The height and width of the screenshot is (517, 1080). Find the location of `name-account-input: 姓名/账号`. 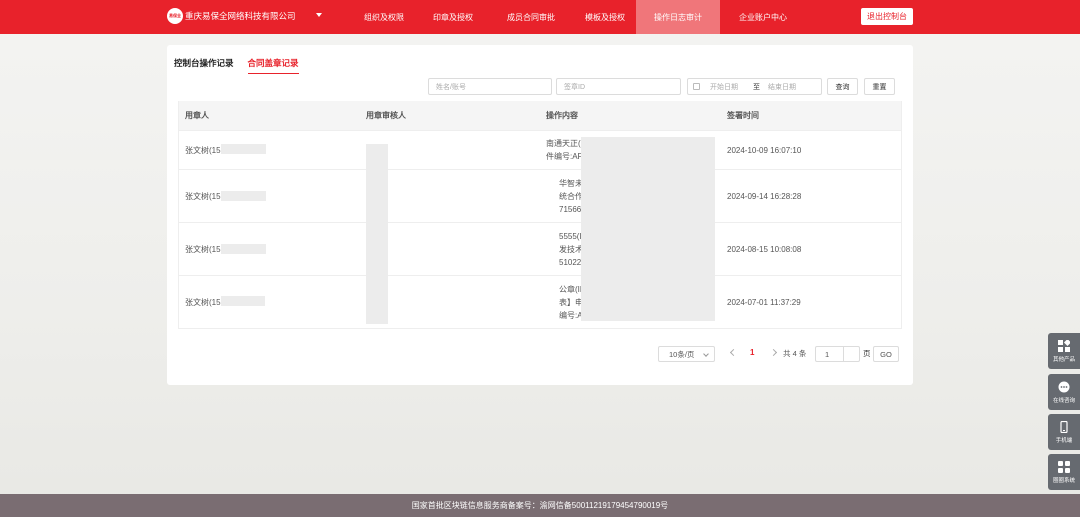

name-account-input: 姓名/账号 is located at coordinates (490, 86).